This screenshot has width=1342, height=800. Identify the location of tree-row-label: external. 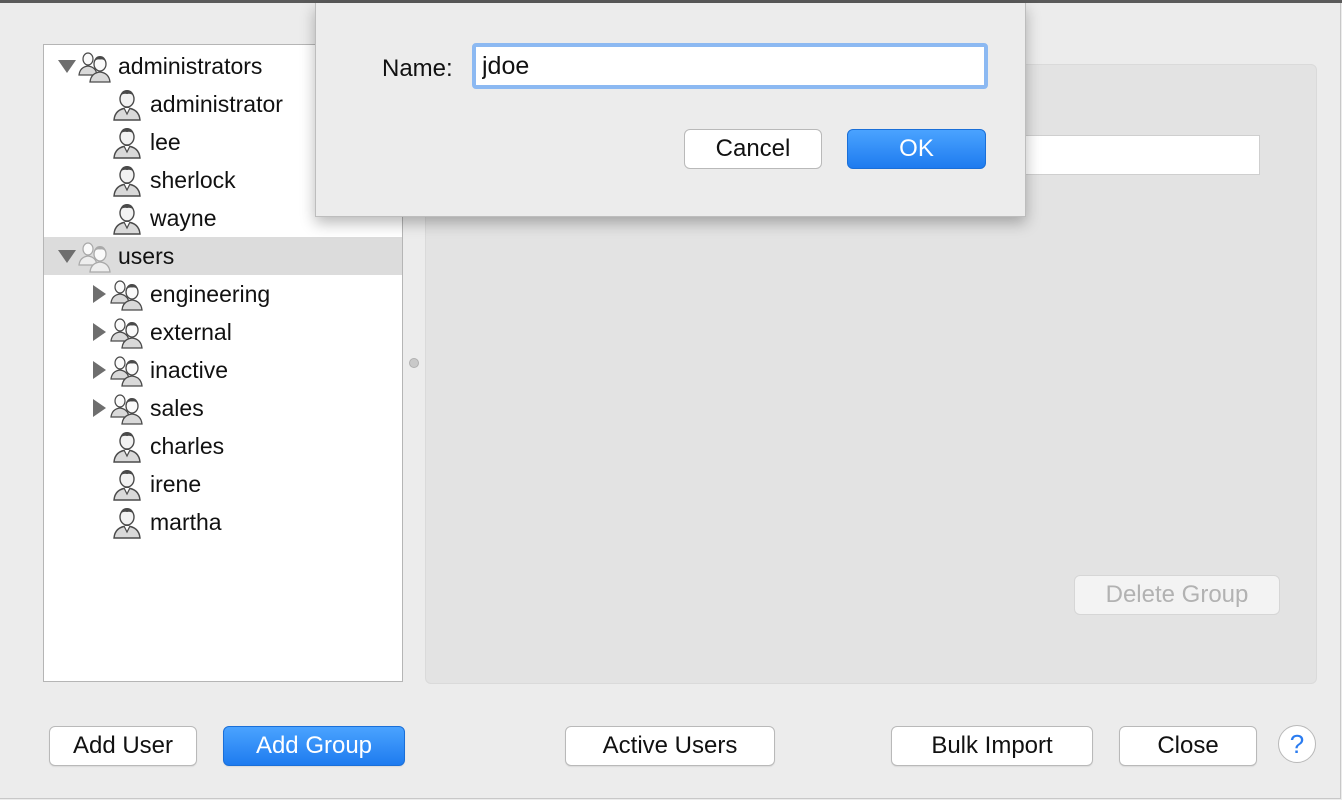
(191, 332).